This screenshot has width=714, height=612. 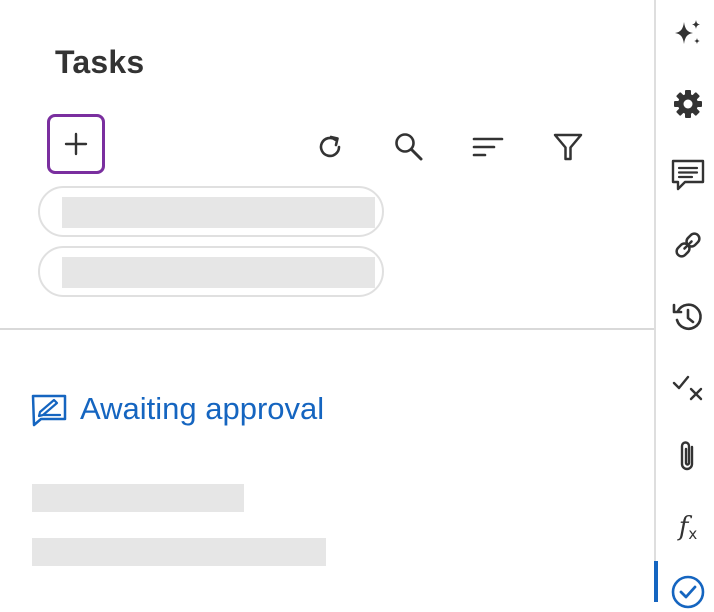 I want to click on plus-icon, so click(x=76, y=144).